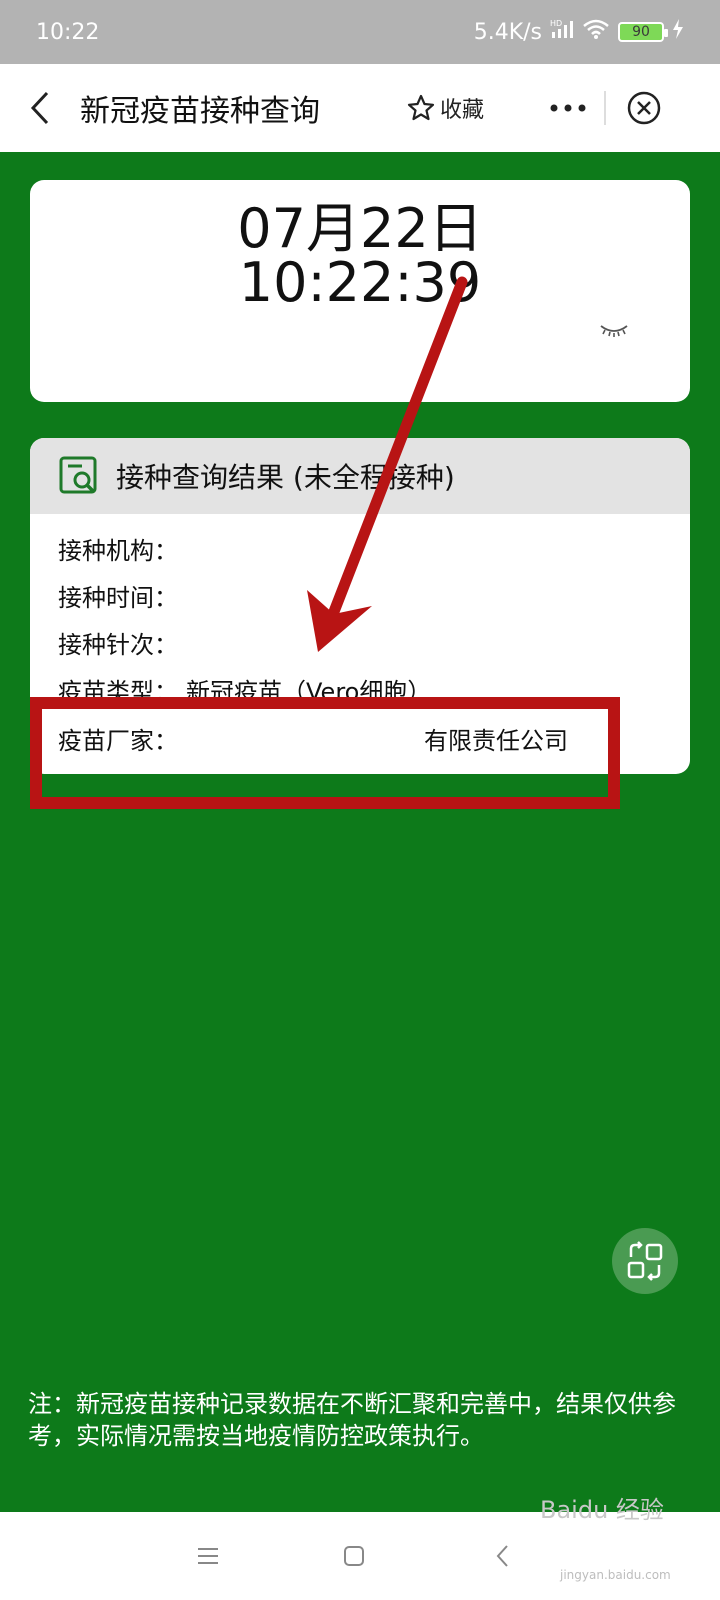 The image size is (720, 1600). I want to click on switch-view-button, so click(645, 1261).